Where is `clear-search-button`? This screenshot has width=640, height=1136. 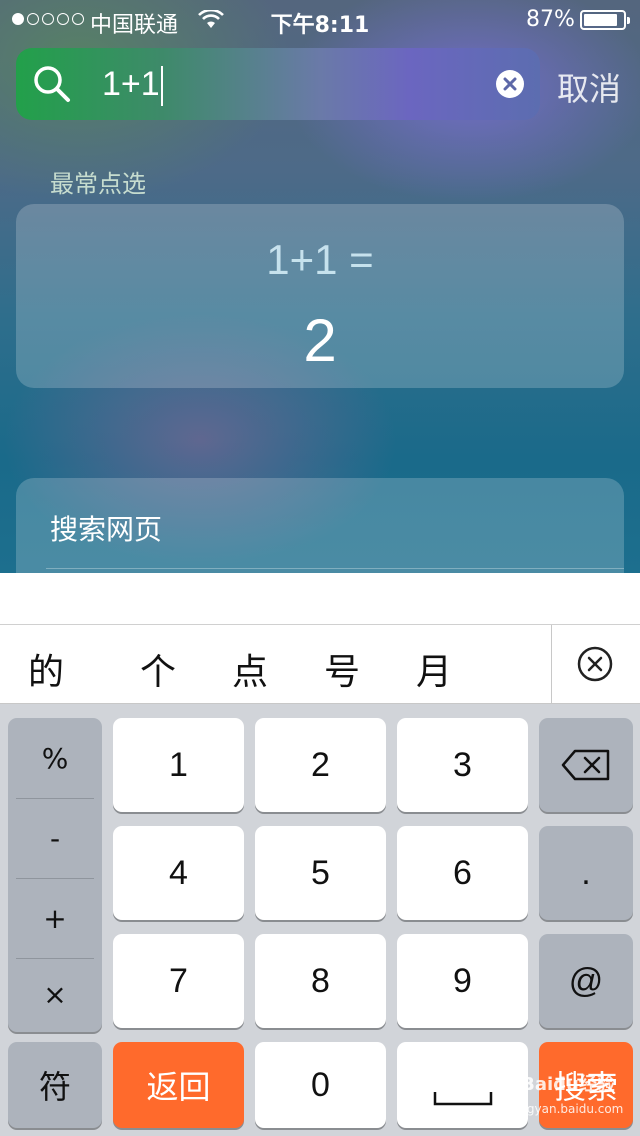
clear-search-button is located at coordinates (510, 84).